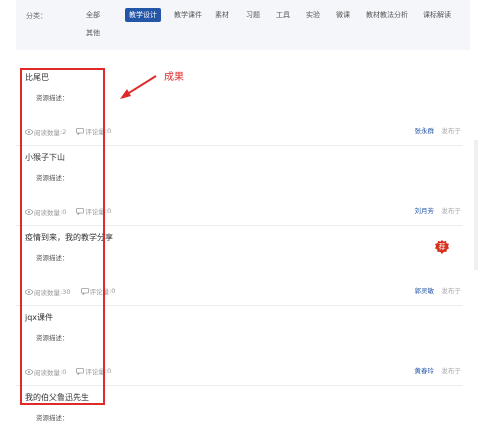  I want to click on resource-title: 比尾巴, so click(37, 77).